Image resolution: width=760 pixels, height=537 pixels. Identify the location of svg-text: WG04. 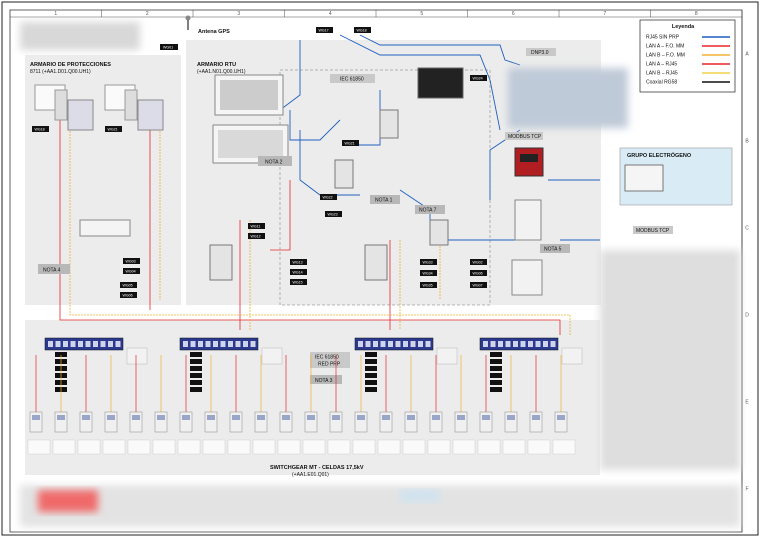
(131, 272).